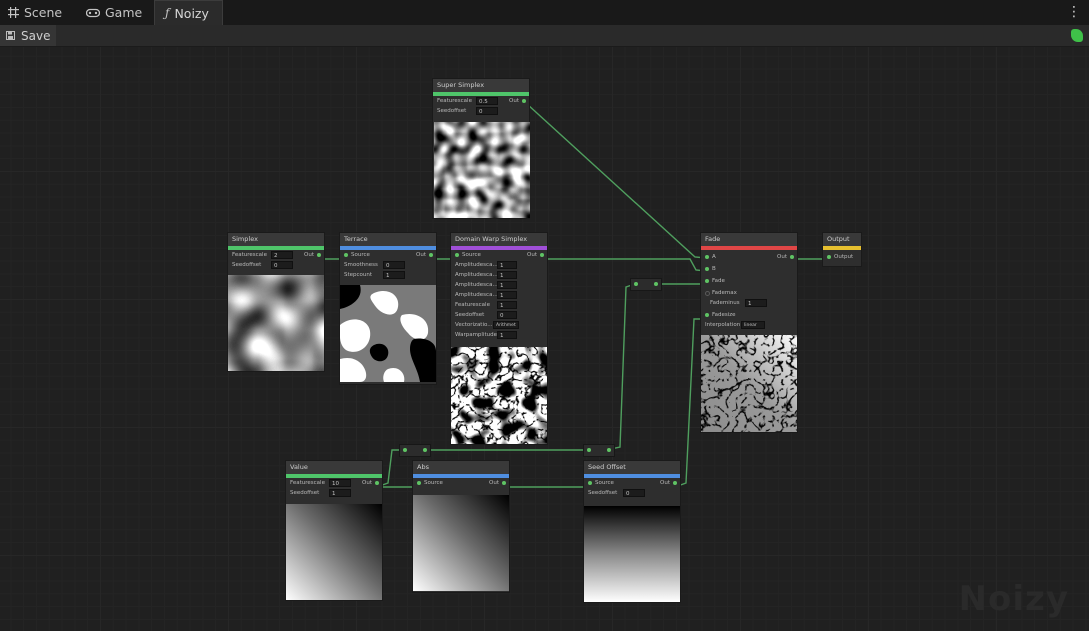  I want to click on seedoffset-input: 1, so click(340, 493).